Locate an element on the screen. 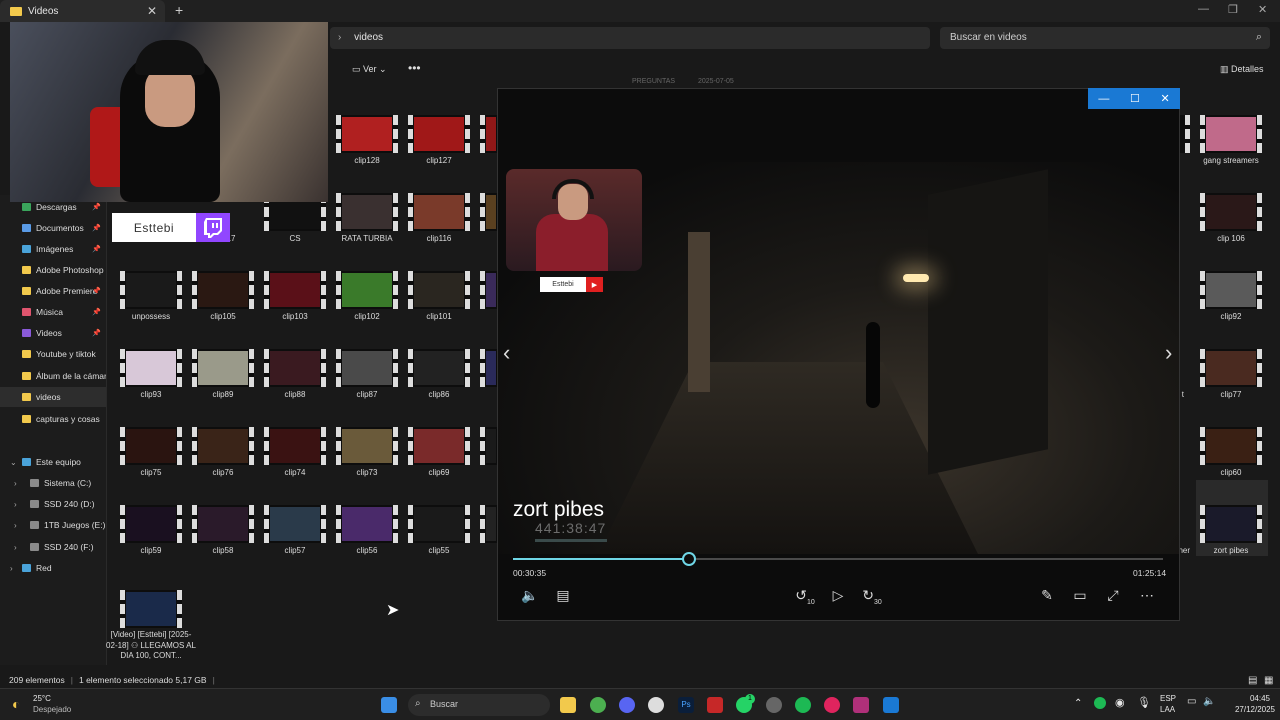  list-view-icon: ▤ is located at coordinates (1252, 680).